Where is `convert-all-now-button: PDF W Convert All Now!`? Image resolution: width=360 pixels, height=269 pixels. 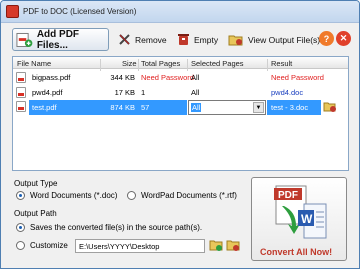
convert-all-now-button: PDF W Convert All Now! is located at coordinates (299, 219).